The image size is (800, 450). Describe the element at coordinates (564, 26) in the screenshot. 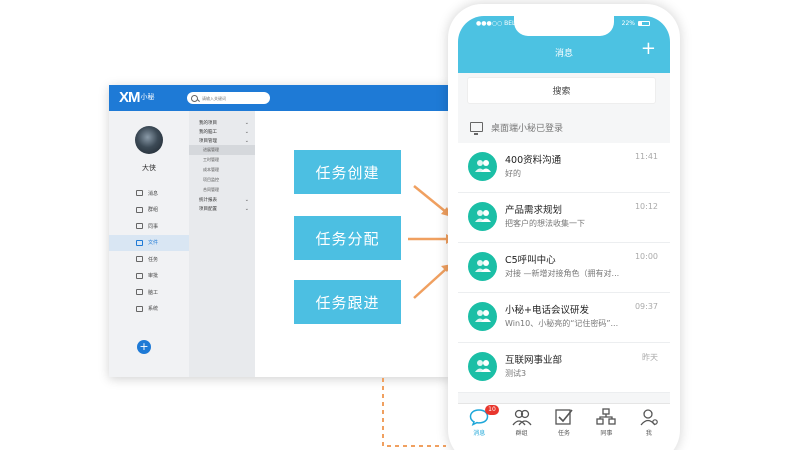

I see `phone-notch` at that location.